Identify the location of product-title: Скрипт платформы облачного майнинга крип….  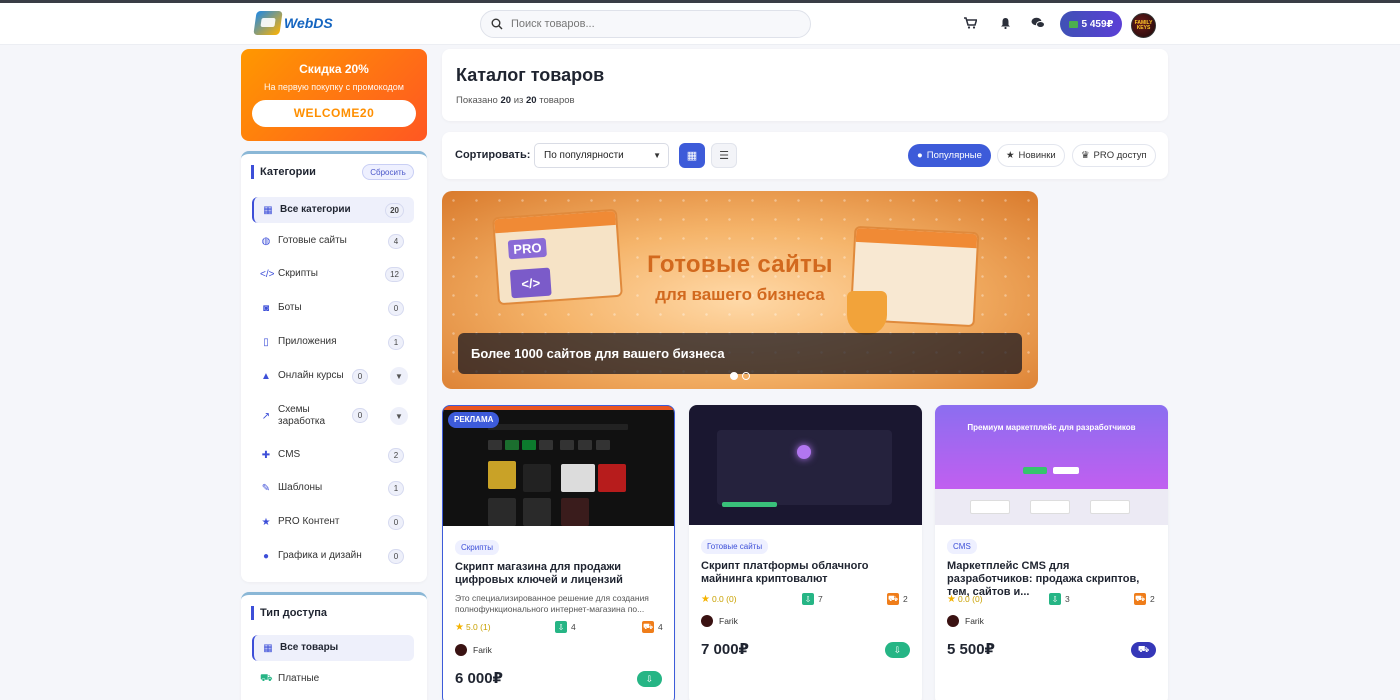
(806, 573).